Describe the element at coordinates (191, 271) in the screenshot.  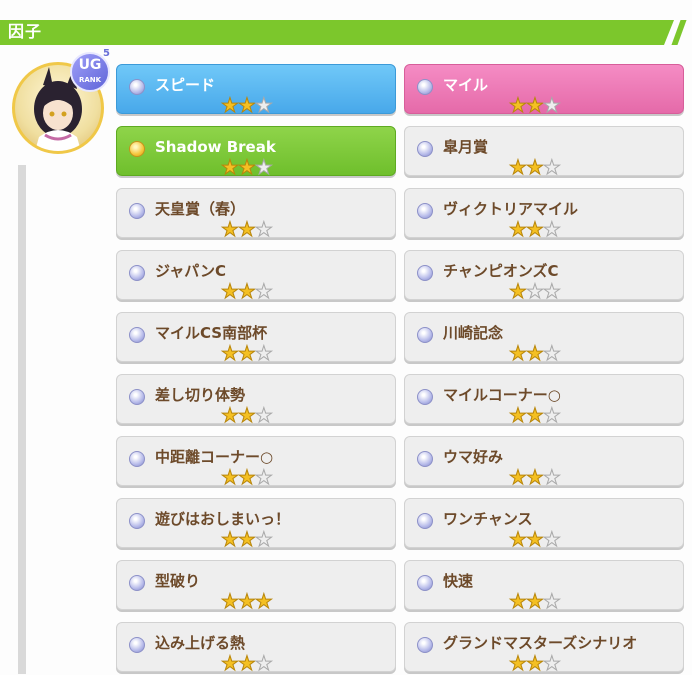
I see `factor-label: ジャパンC` at that location.